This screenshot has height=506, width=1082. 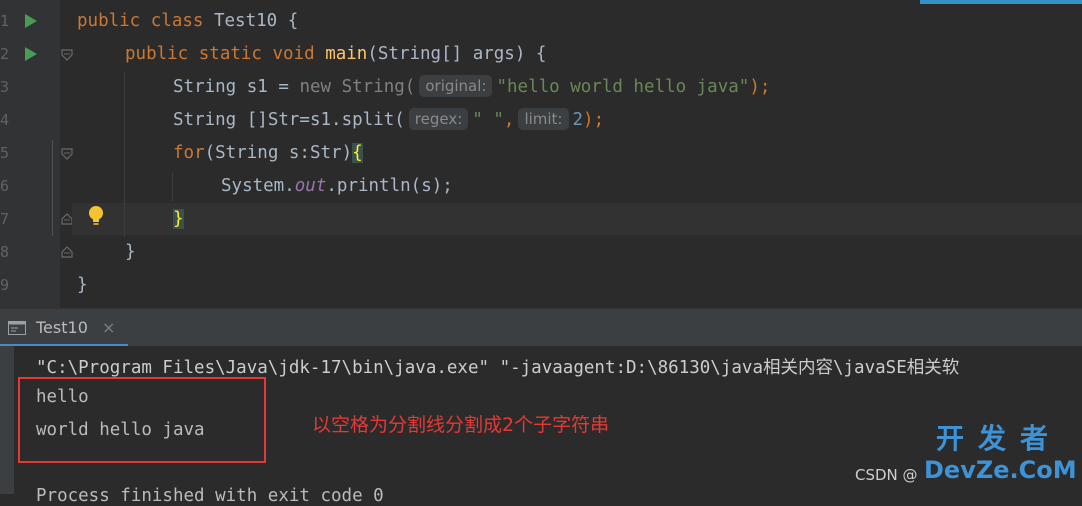 I want to click on unfold-icon, so click(x=67, y=252).